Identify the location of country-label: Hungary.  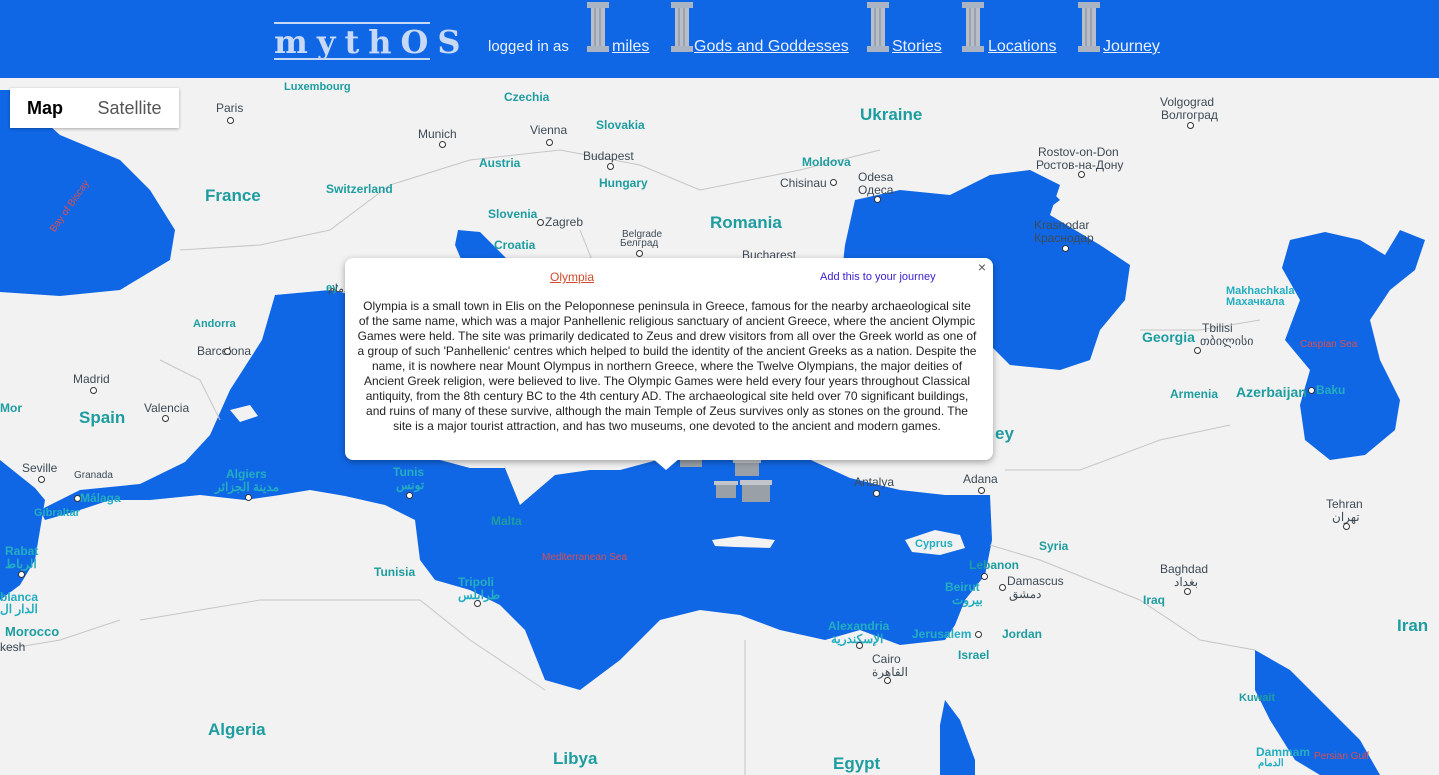
(623, 183).